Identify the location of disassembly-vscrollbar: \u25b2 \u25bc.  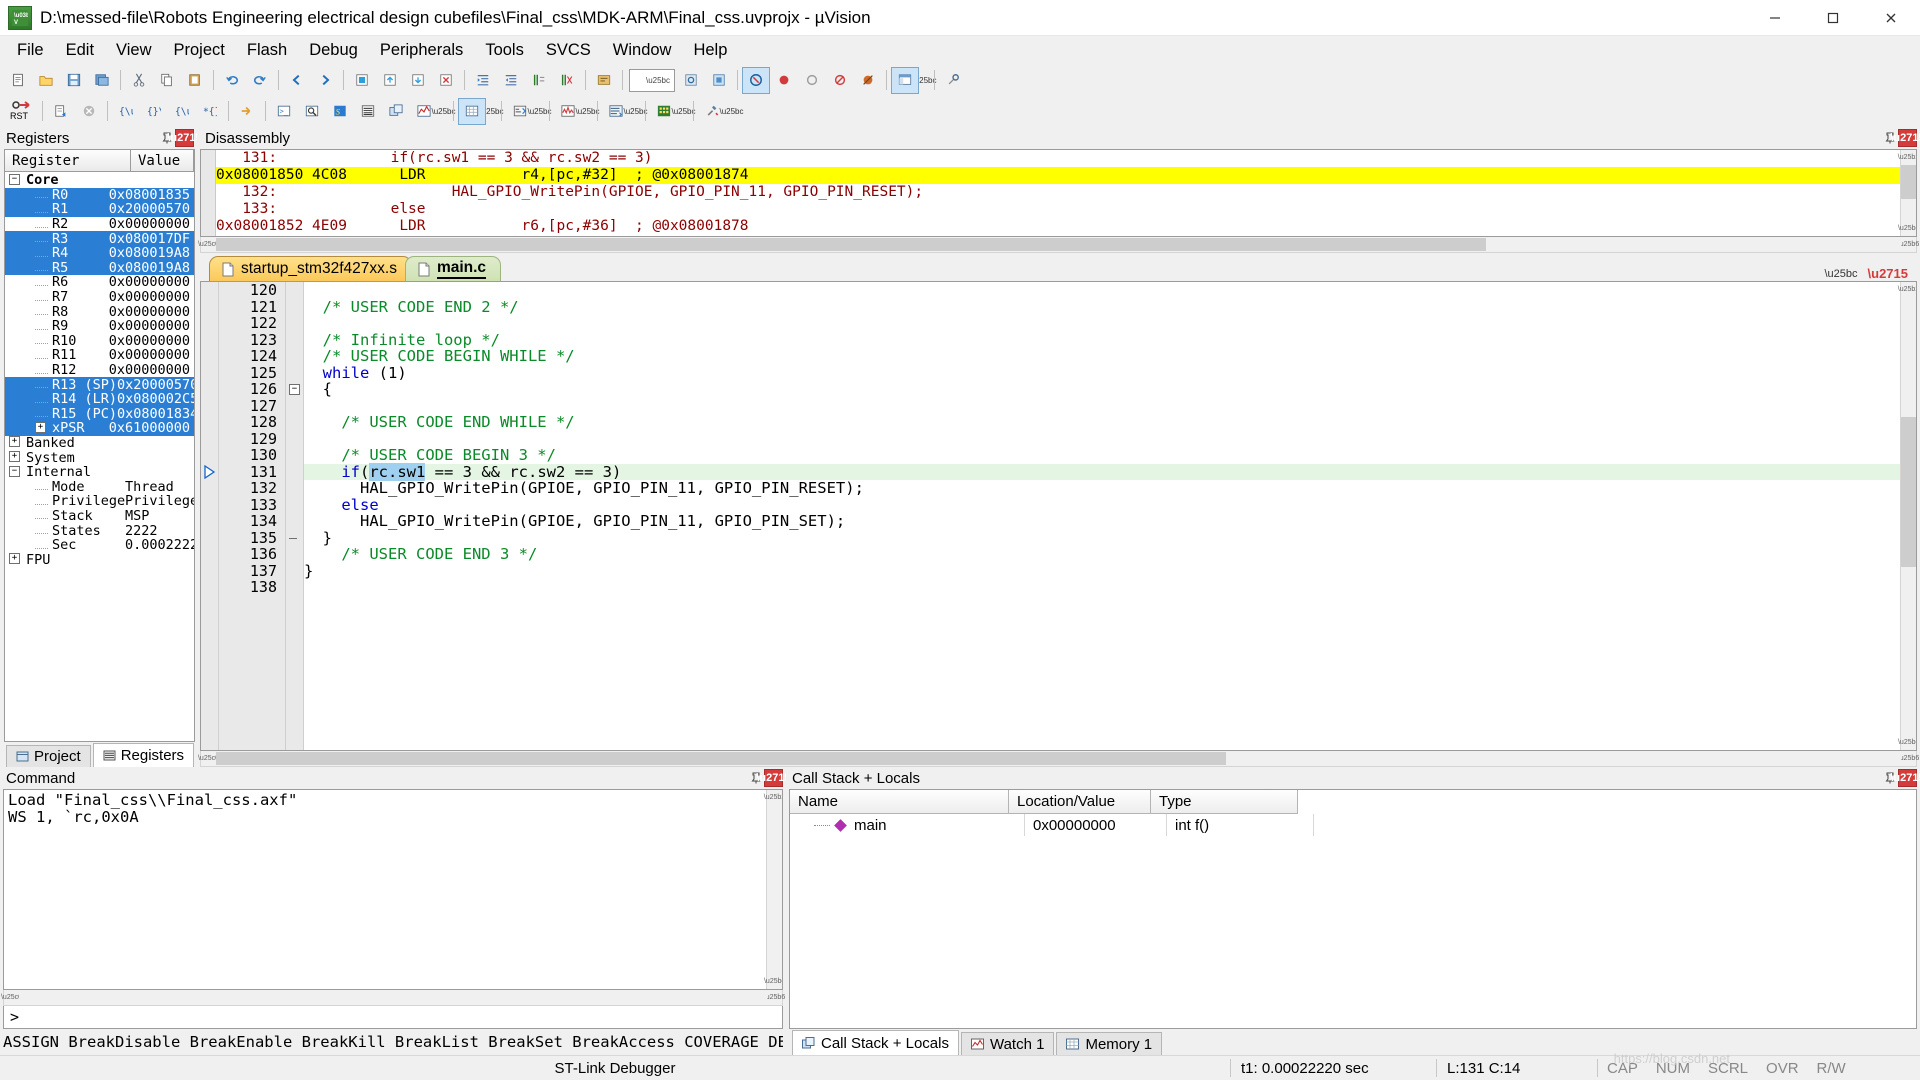
(1907, 193).